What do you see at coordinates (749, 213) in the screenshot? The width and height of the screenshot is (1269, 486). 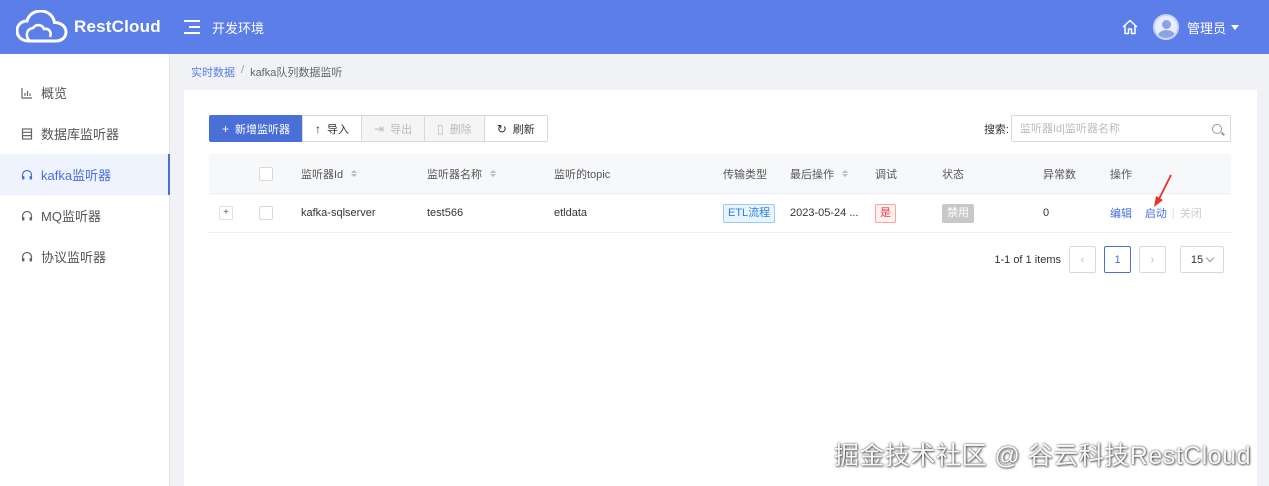 I see `transfer-type-tag: ETL流程` at bounding box center [749, 213].